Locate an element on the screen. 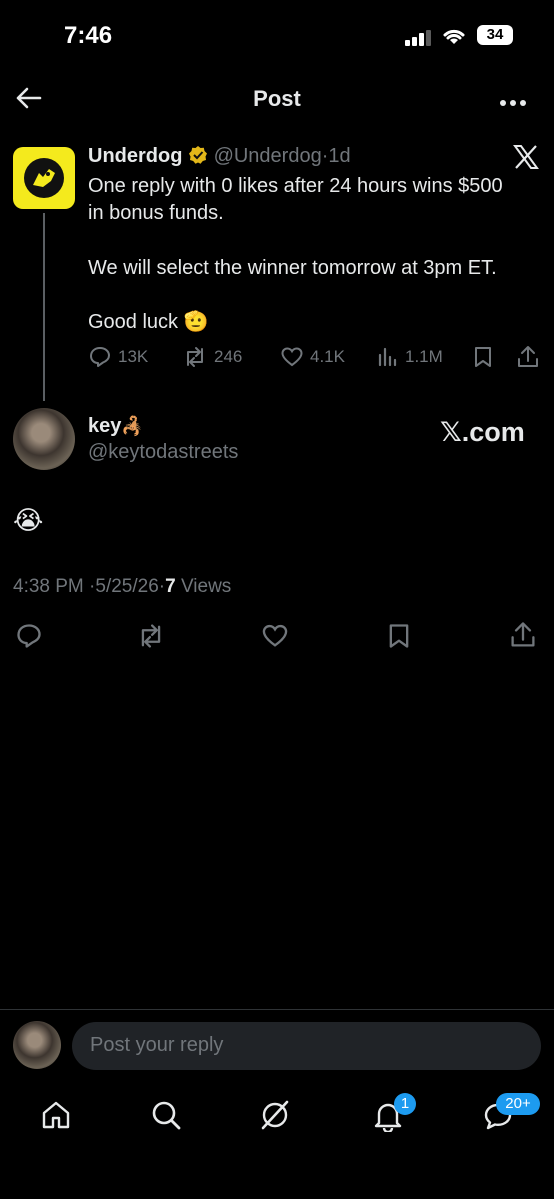  reply-count: 13K is located at coordinates (133, 356).